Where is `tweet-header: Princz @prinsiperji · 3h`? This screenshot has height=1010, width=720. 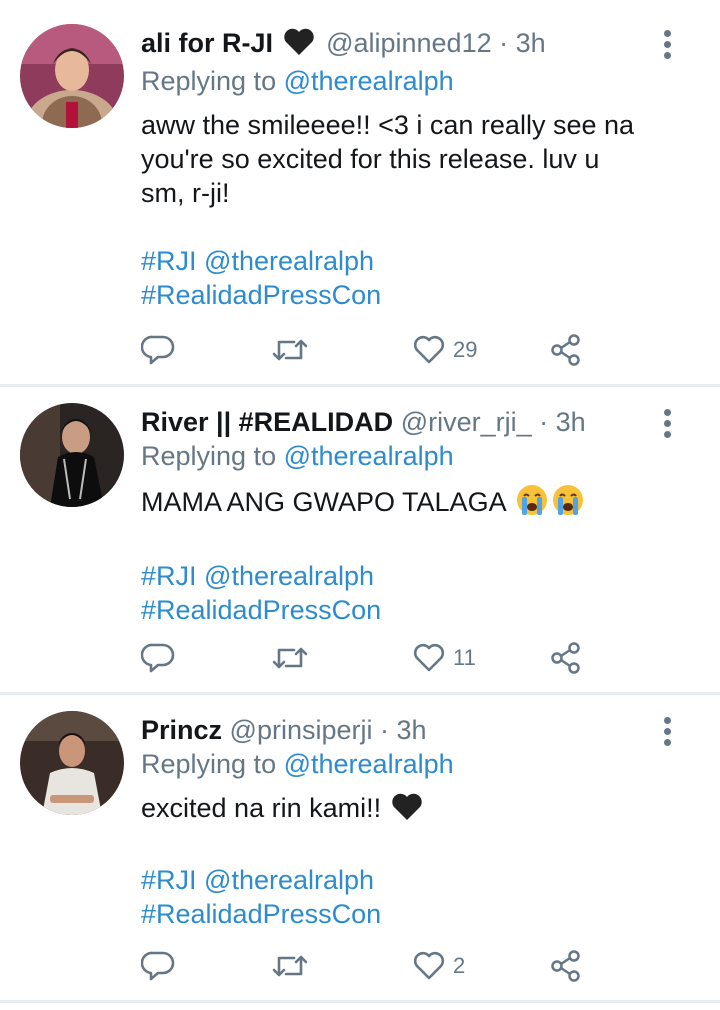
tweet-header: Princz @prinsiperji · 3h is located at coordinates (395, 730).